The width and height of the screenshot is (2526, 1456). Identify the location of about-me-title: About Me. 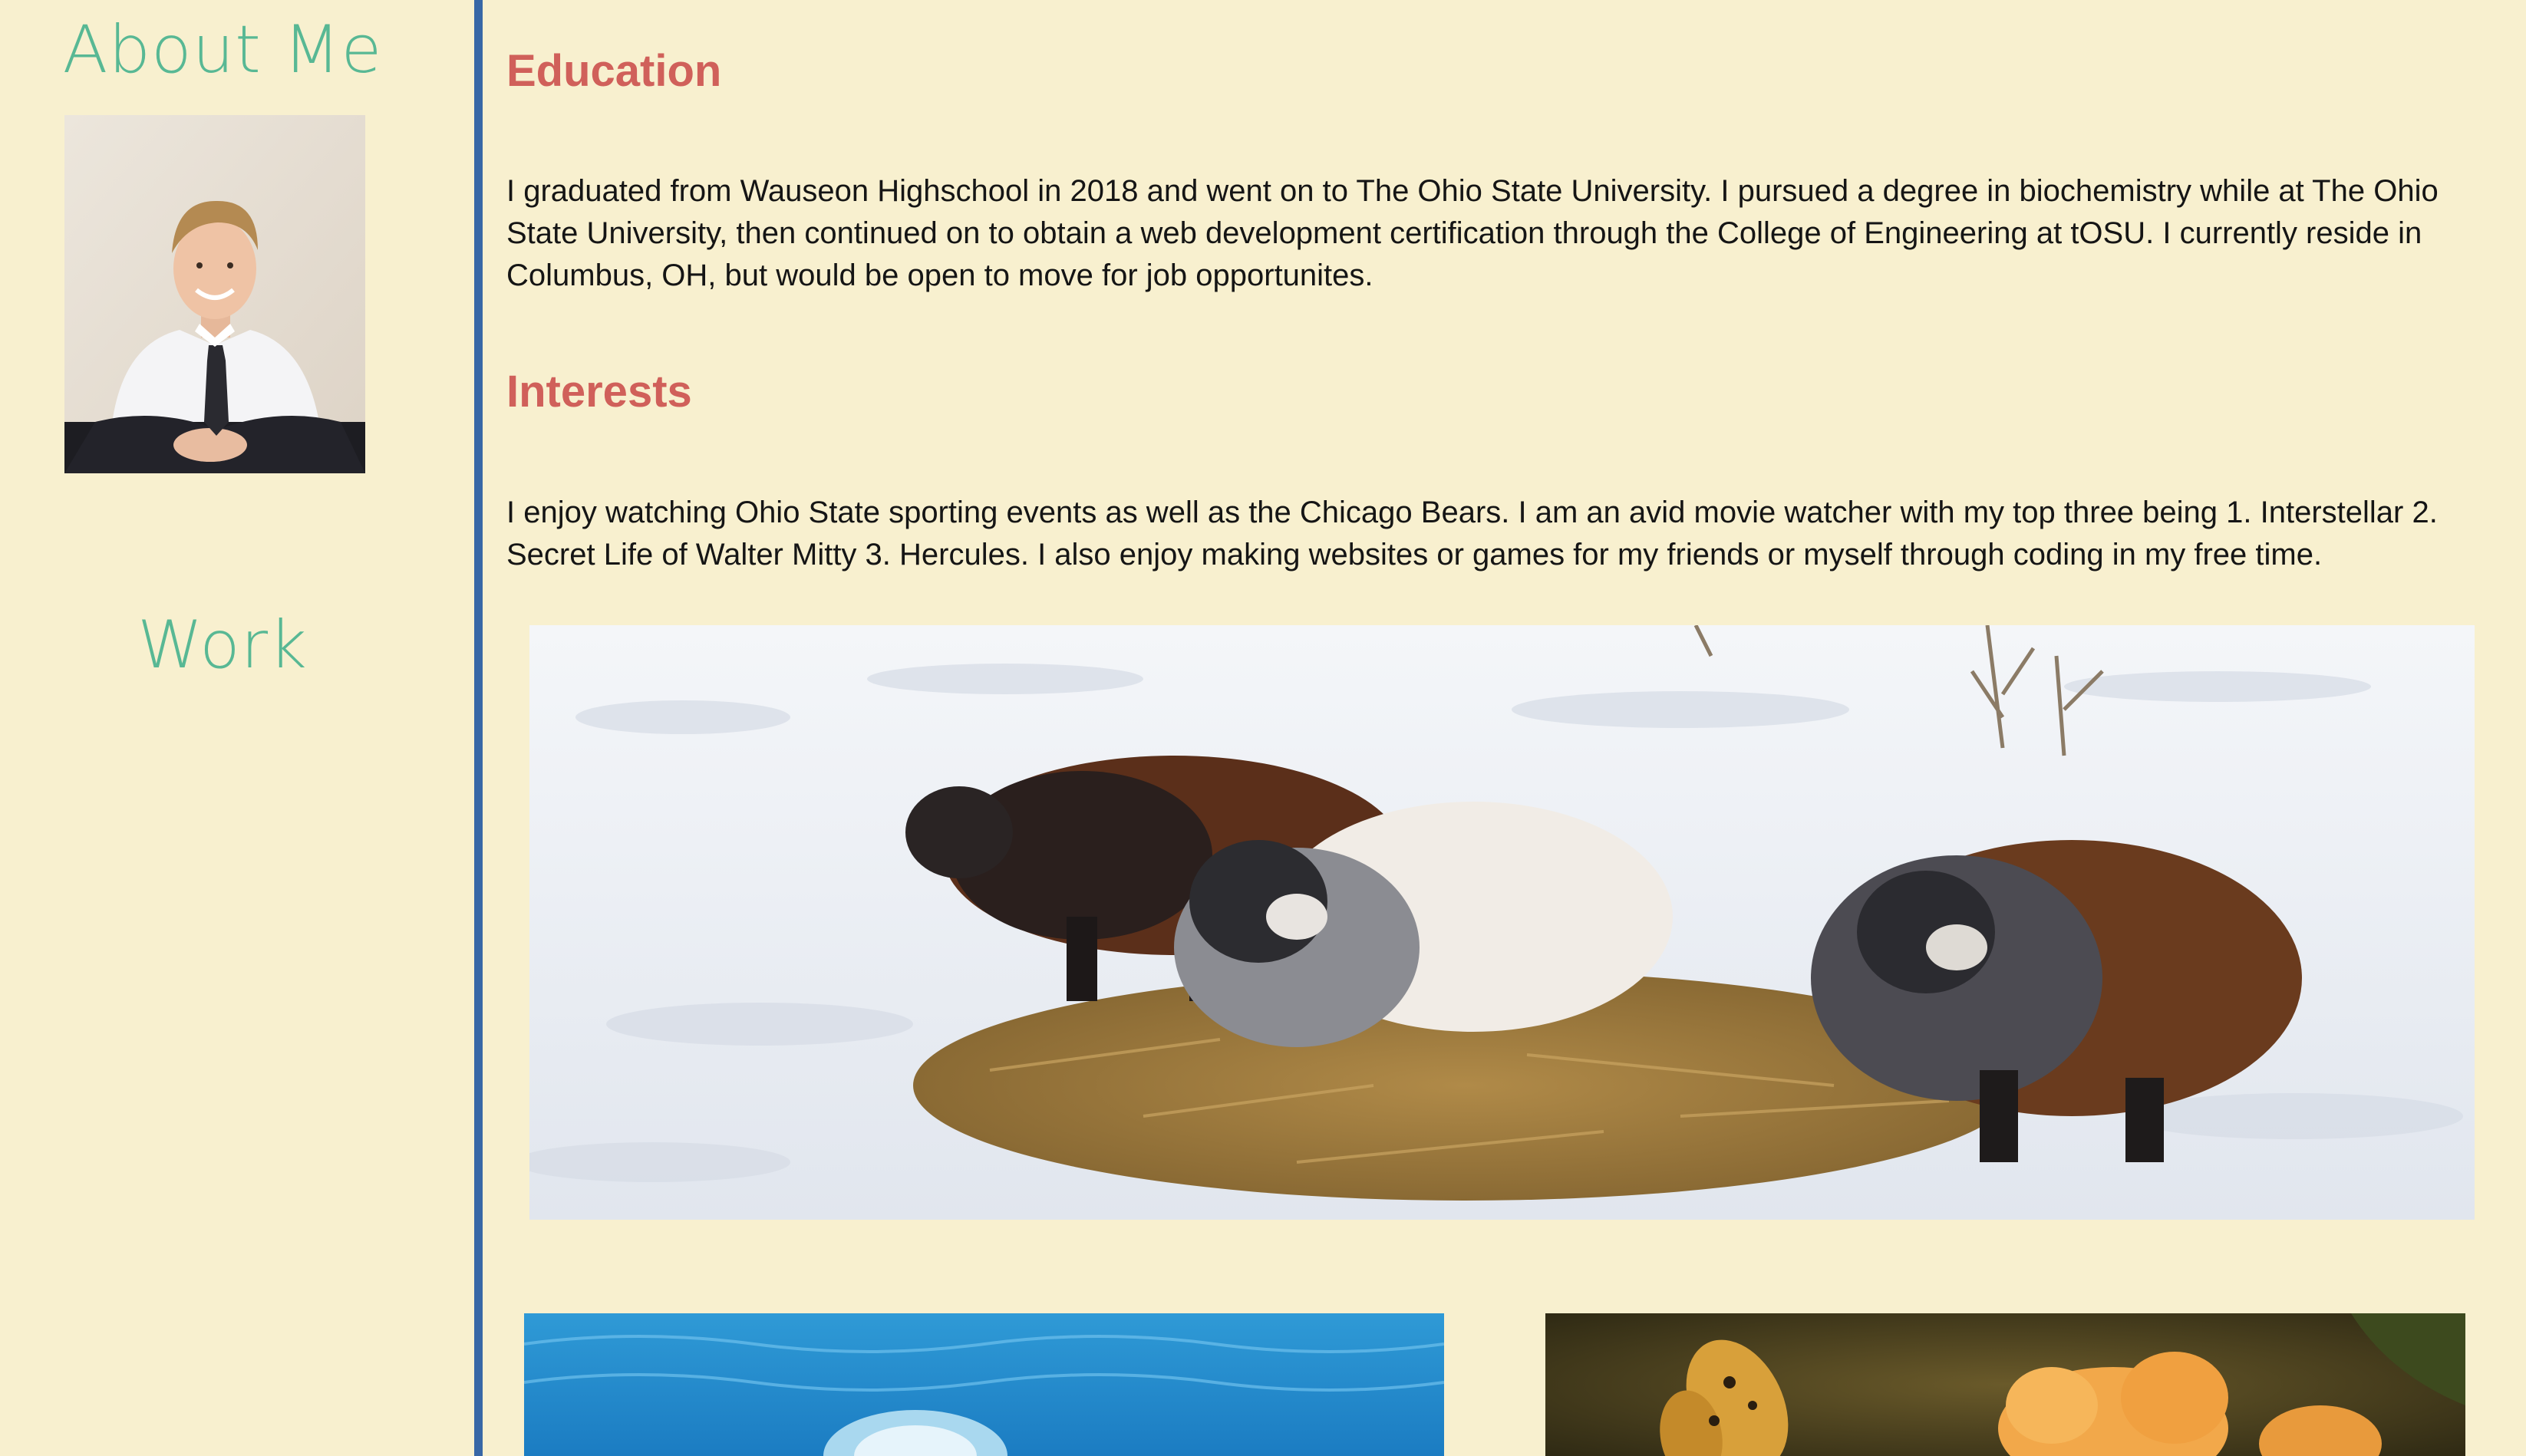
(222, 50).